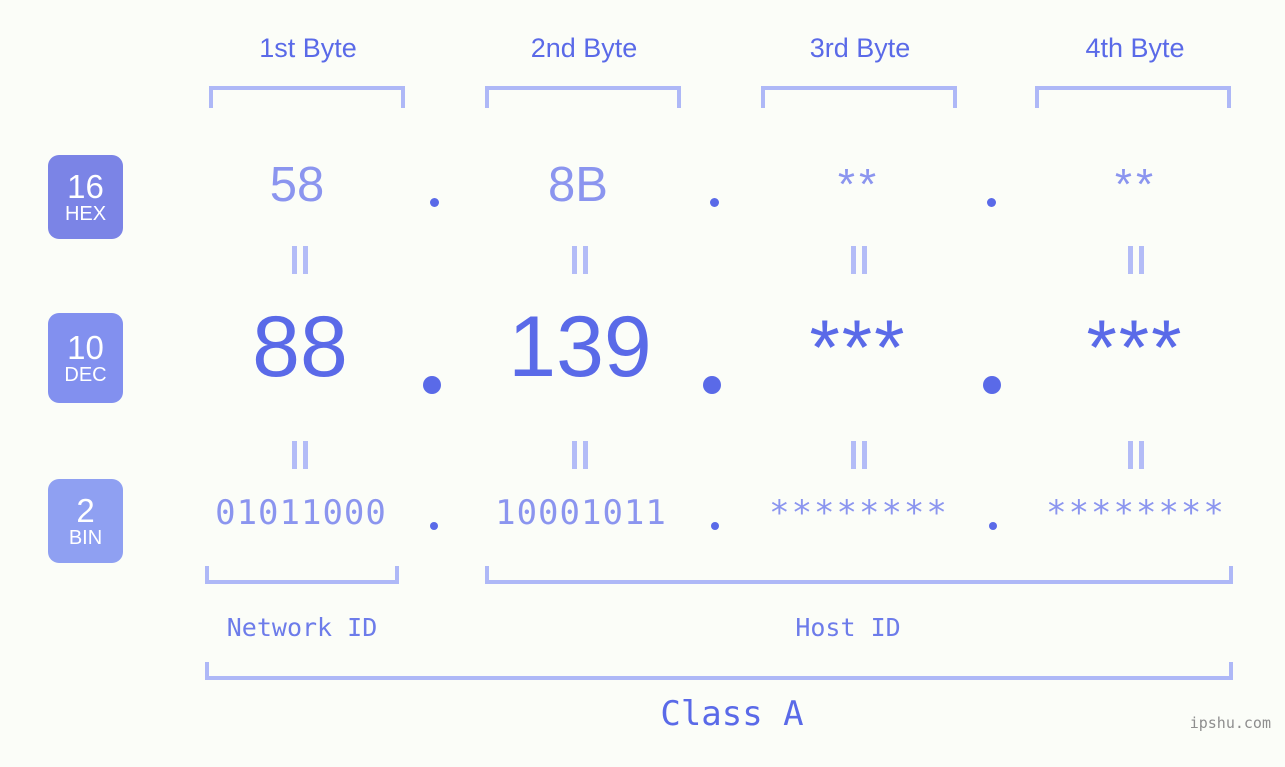  Describe the element at coordinates (85, 510) in the screenshot. I see `base-badge-bin-number: 2` at that location.